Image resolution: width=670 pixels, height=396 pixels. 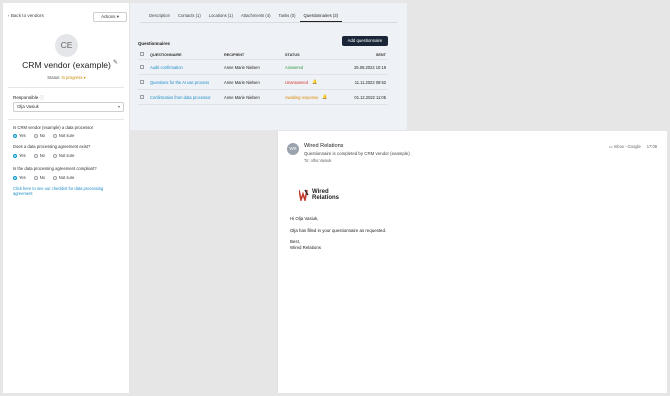 I want to click on tab-questionnaires: Questionnaires (3), so click(x=320, y=17).